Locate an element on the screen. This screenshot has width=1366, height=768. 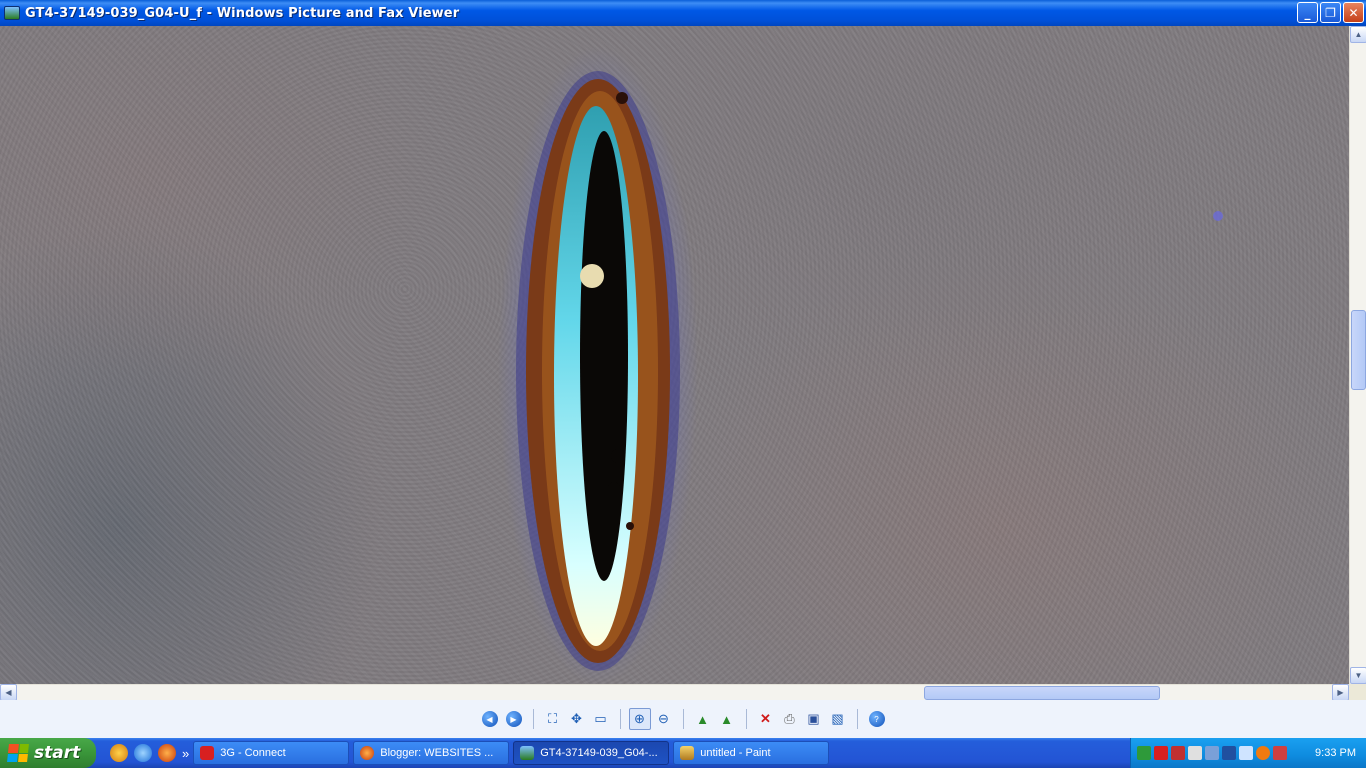
close-button: ✕ is located at coordinates (1353, 12).